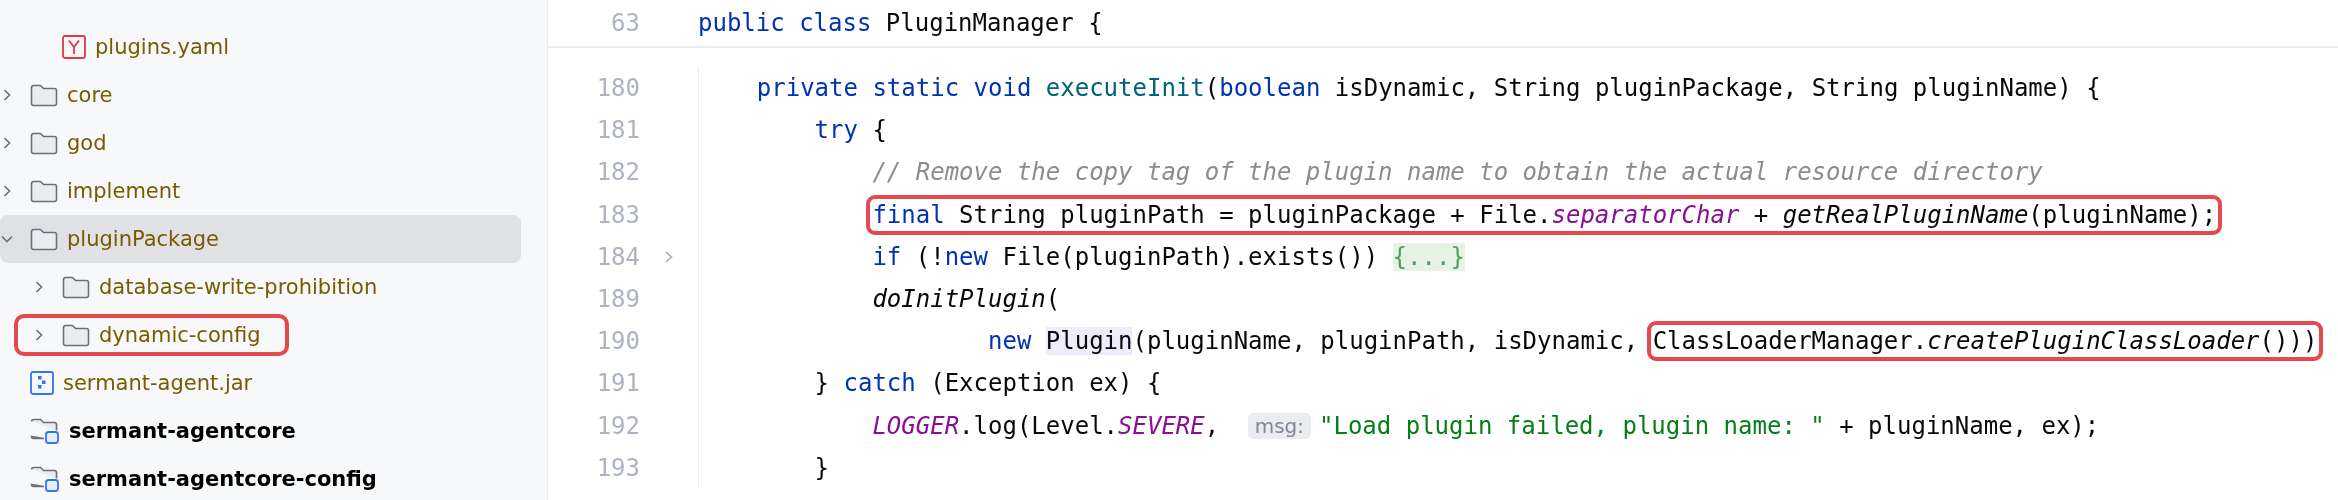  What do you see at coordinates (617, 256) in the screenshot?
I see `line-number: 184` at bounding box center [617, 256].